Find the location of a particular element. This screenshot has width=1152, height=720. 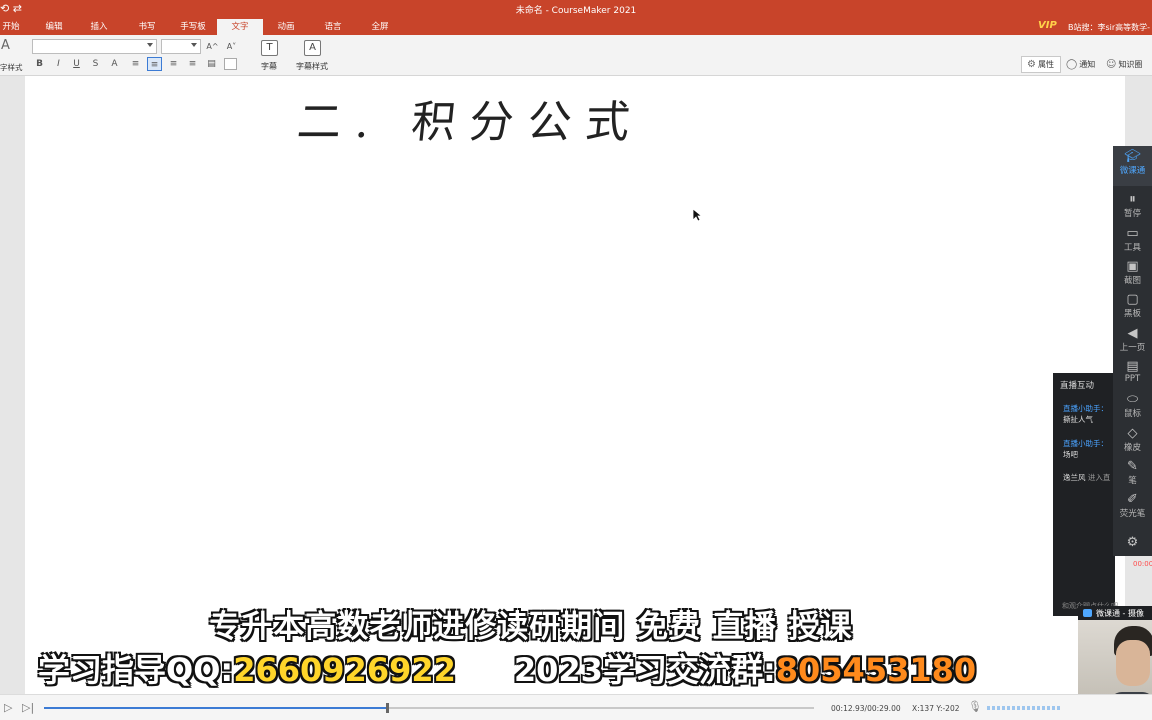

tools-button: ▭ 工具 is located at coordinates (1132, 239).